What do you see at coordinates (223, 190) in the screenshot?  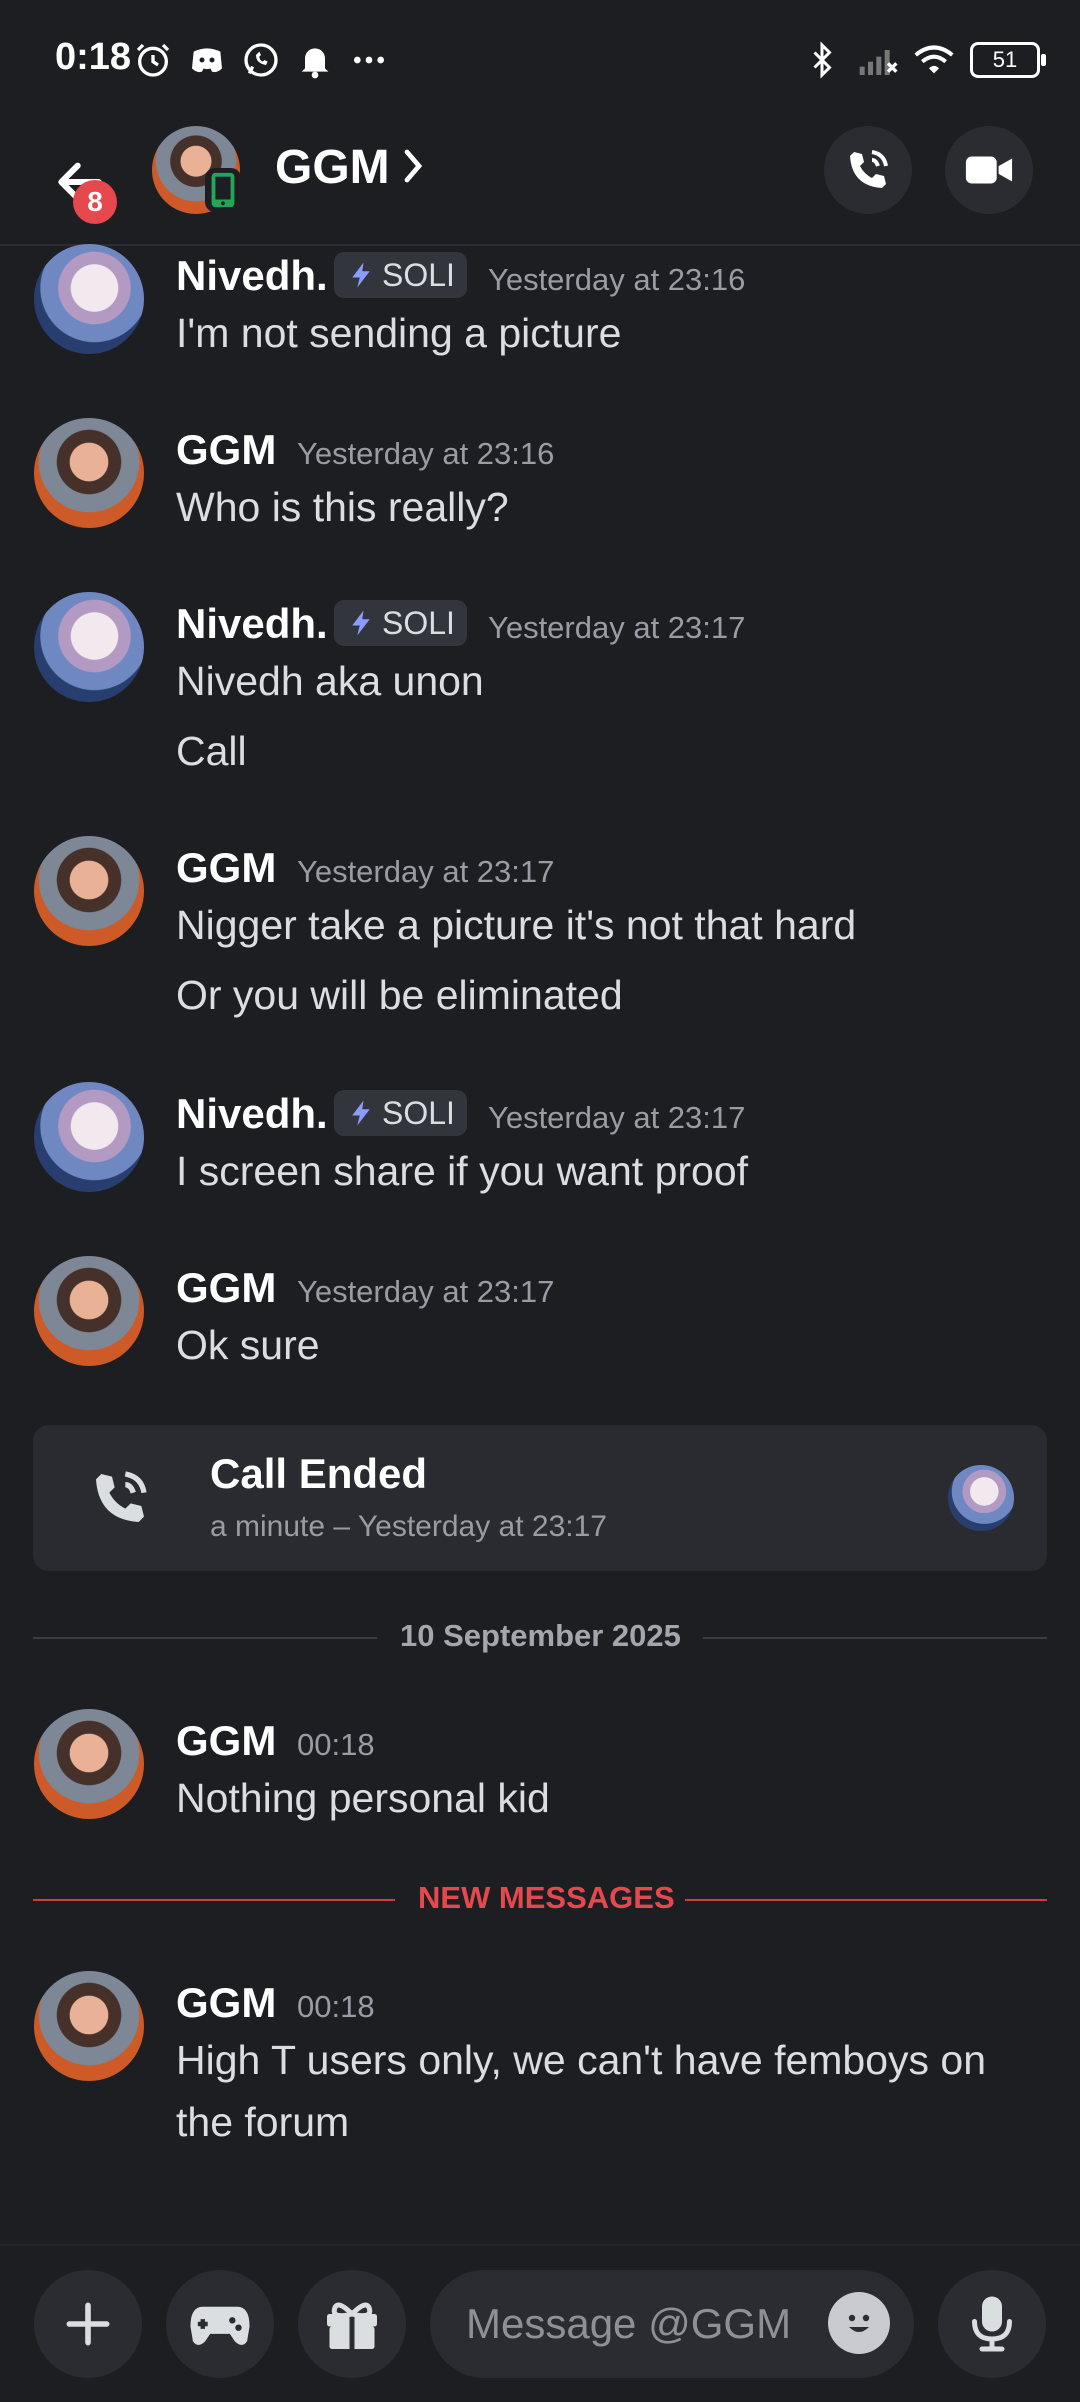 I see `mobile-status-icon` at bounding box center [223, 190].